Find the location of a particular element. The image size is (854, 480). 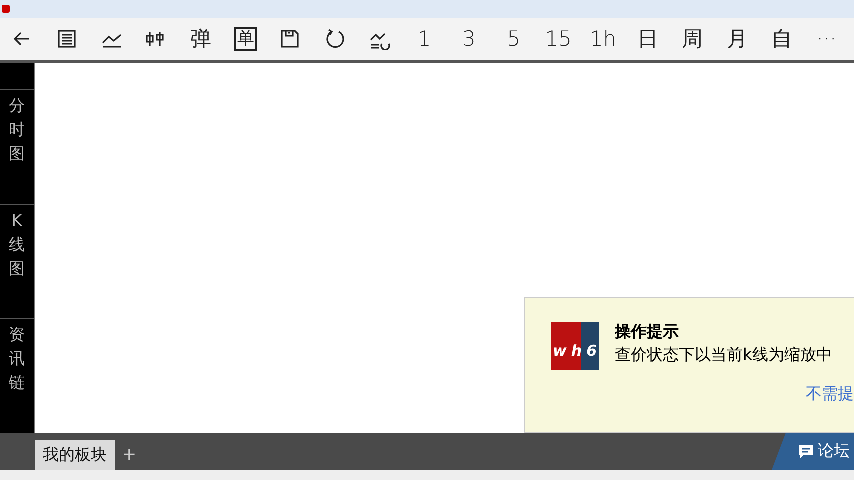

app-icon is located at coordinates (6, 9).